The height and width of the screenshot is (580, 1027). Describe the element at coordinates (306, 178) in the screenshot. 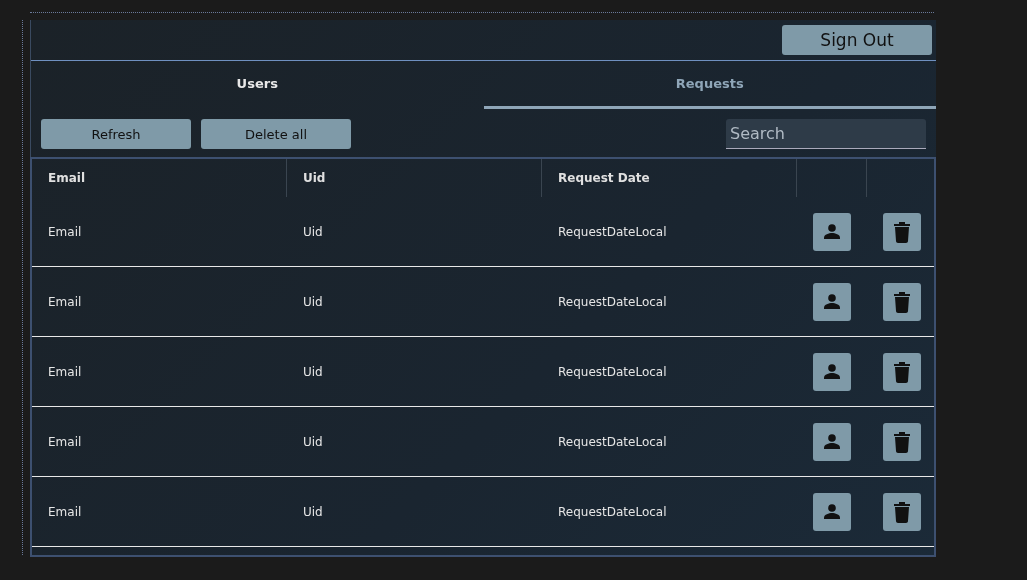

I see `column-header: Uid` at that location.